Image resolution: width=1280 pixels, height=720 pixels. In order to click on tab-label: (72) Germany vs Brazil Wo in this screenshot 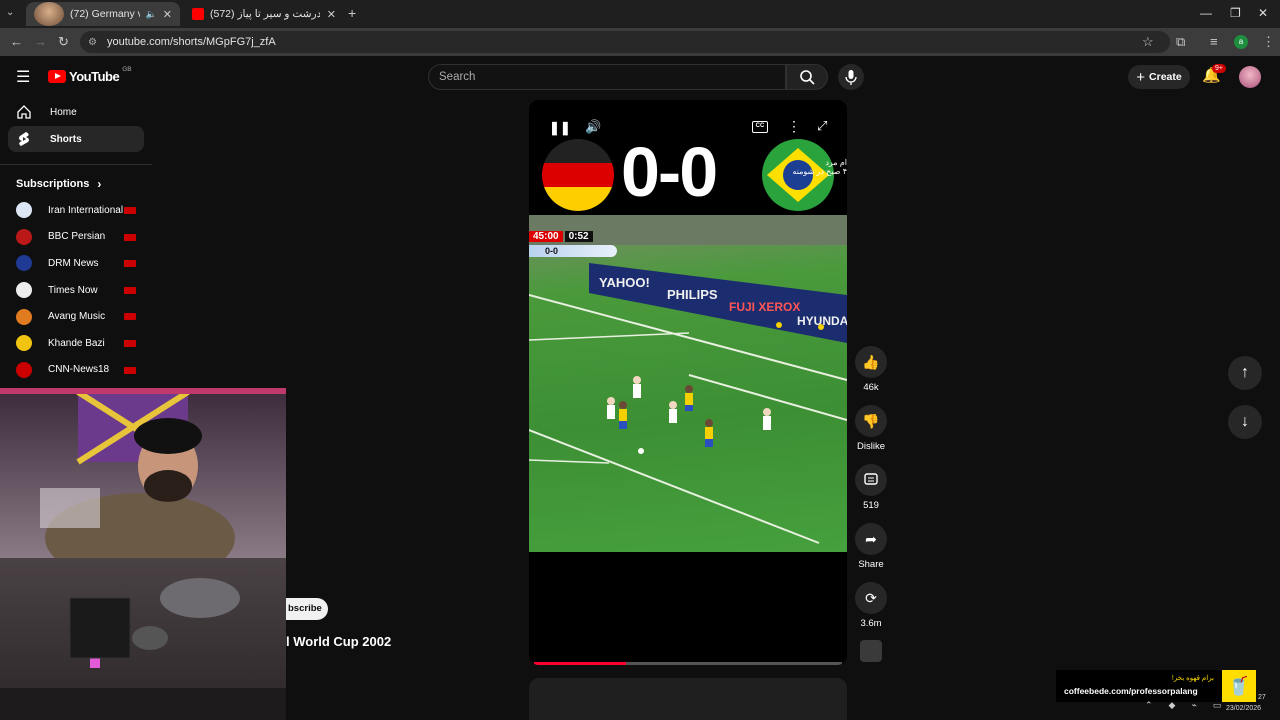, I will do `click(105, 14)`.